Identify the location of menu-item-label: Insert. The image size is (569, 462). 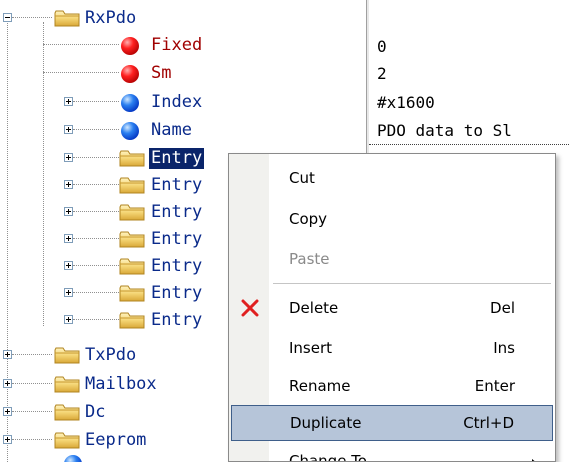
(311, 348).